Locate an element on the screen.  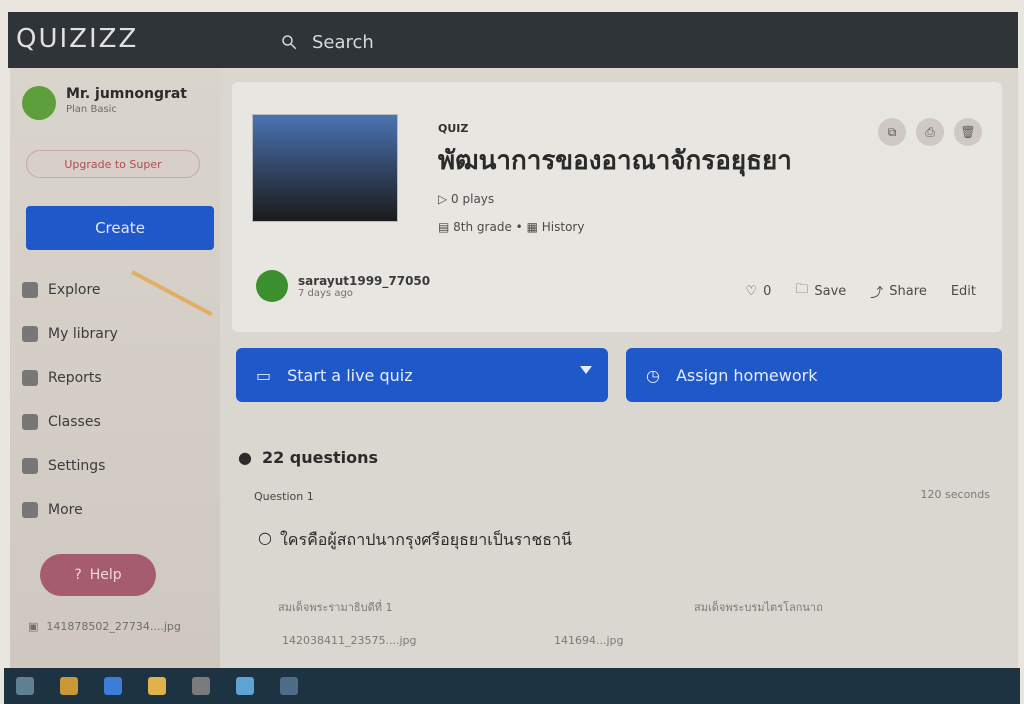
sidebar-item-settings: Settings is located at coordinates (70, 466).